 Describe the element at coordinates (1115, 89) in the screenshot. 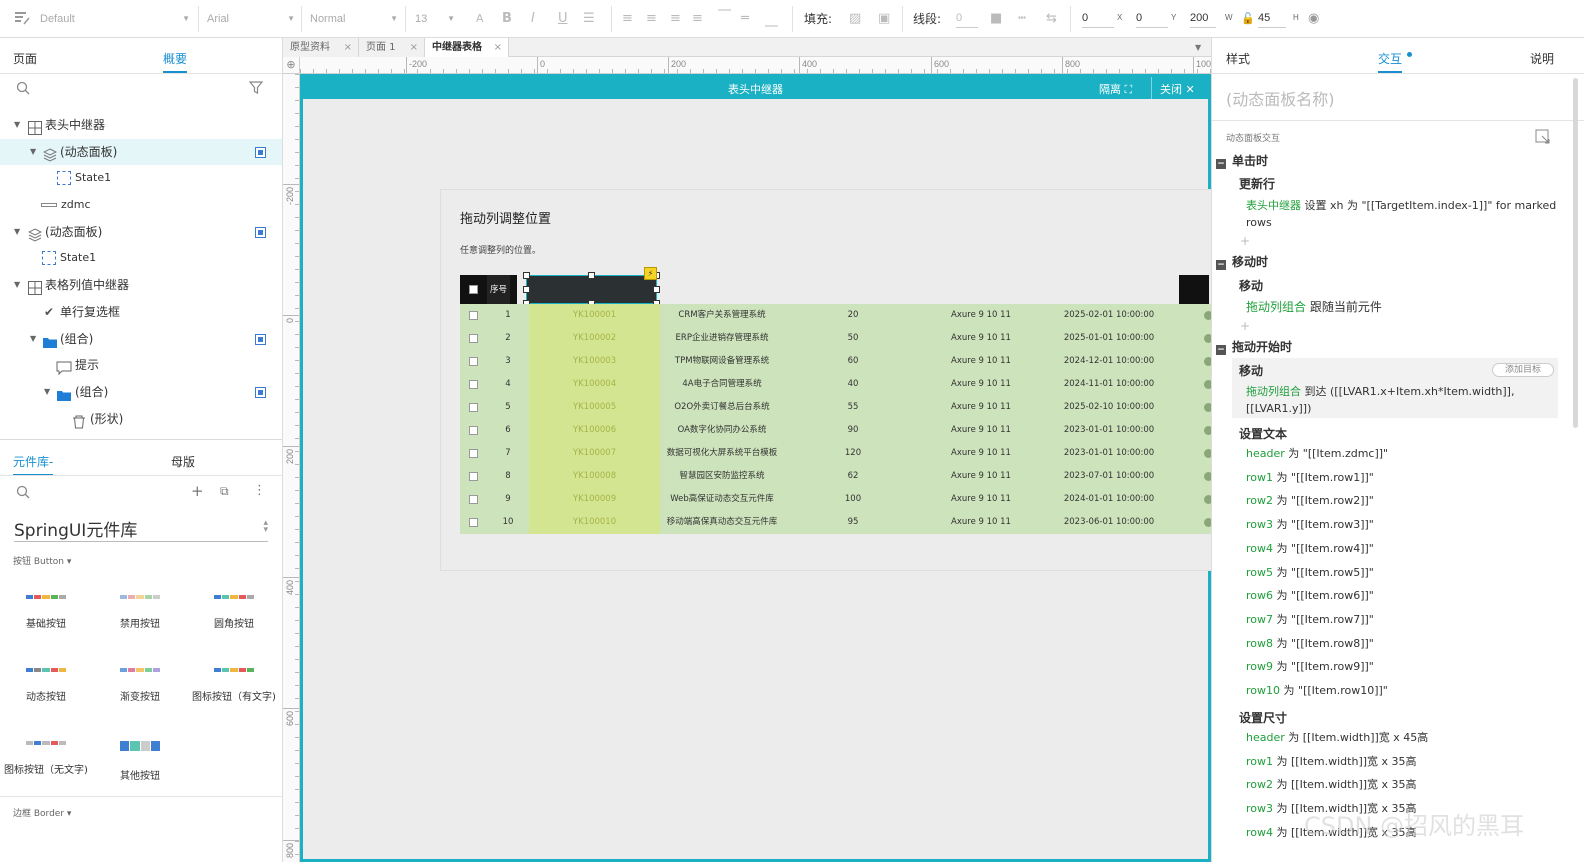

I see `isolate-button: 隔离 ⛶` at that location.